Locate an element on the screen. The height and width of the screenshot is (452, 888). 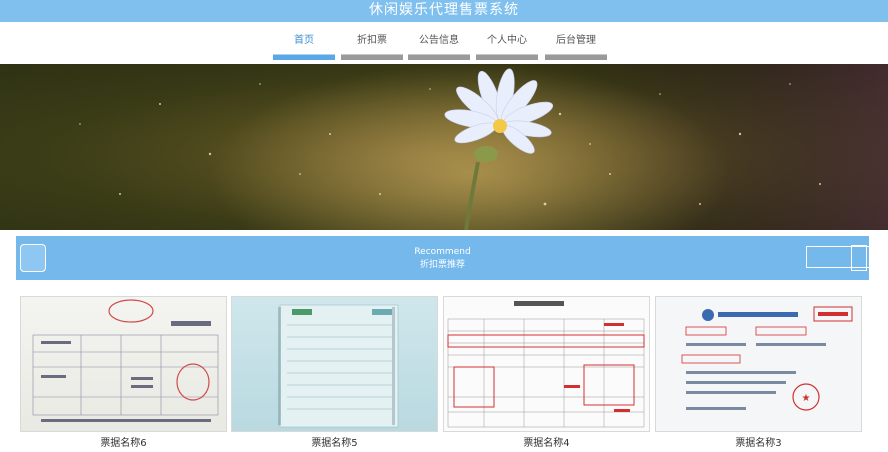
invoice-image is located at coordinates (125, 360).